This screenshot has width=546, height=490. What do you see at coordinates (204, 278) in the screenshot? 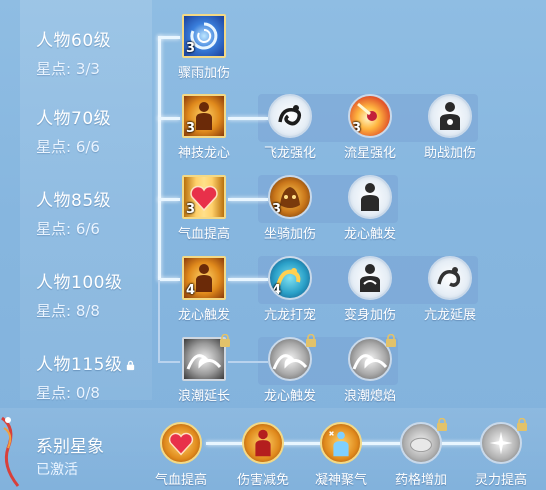
I see `figure-icon: 4` at bounding box center [204, 278].